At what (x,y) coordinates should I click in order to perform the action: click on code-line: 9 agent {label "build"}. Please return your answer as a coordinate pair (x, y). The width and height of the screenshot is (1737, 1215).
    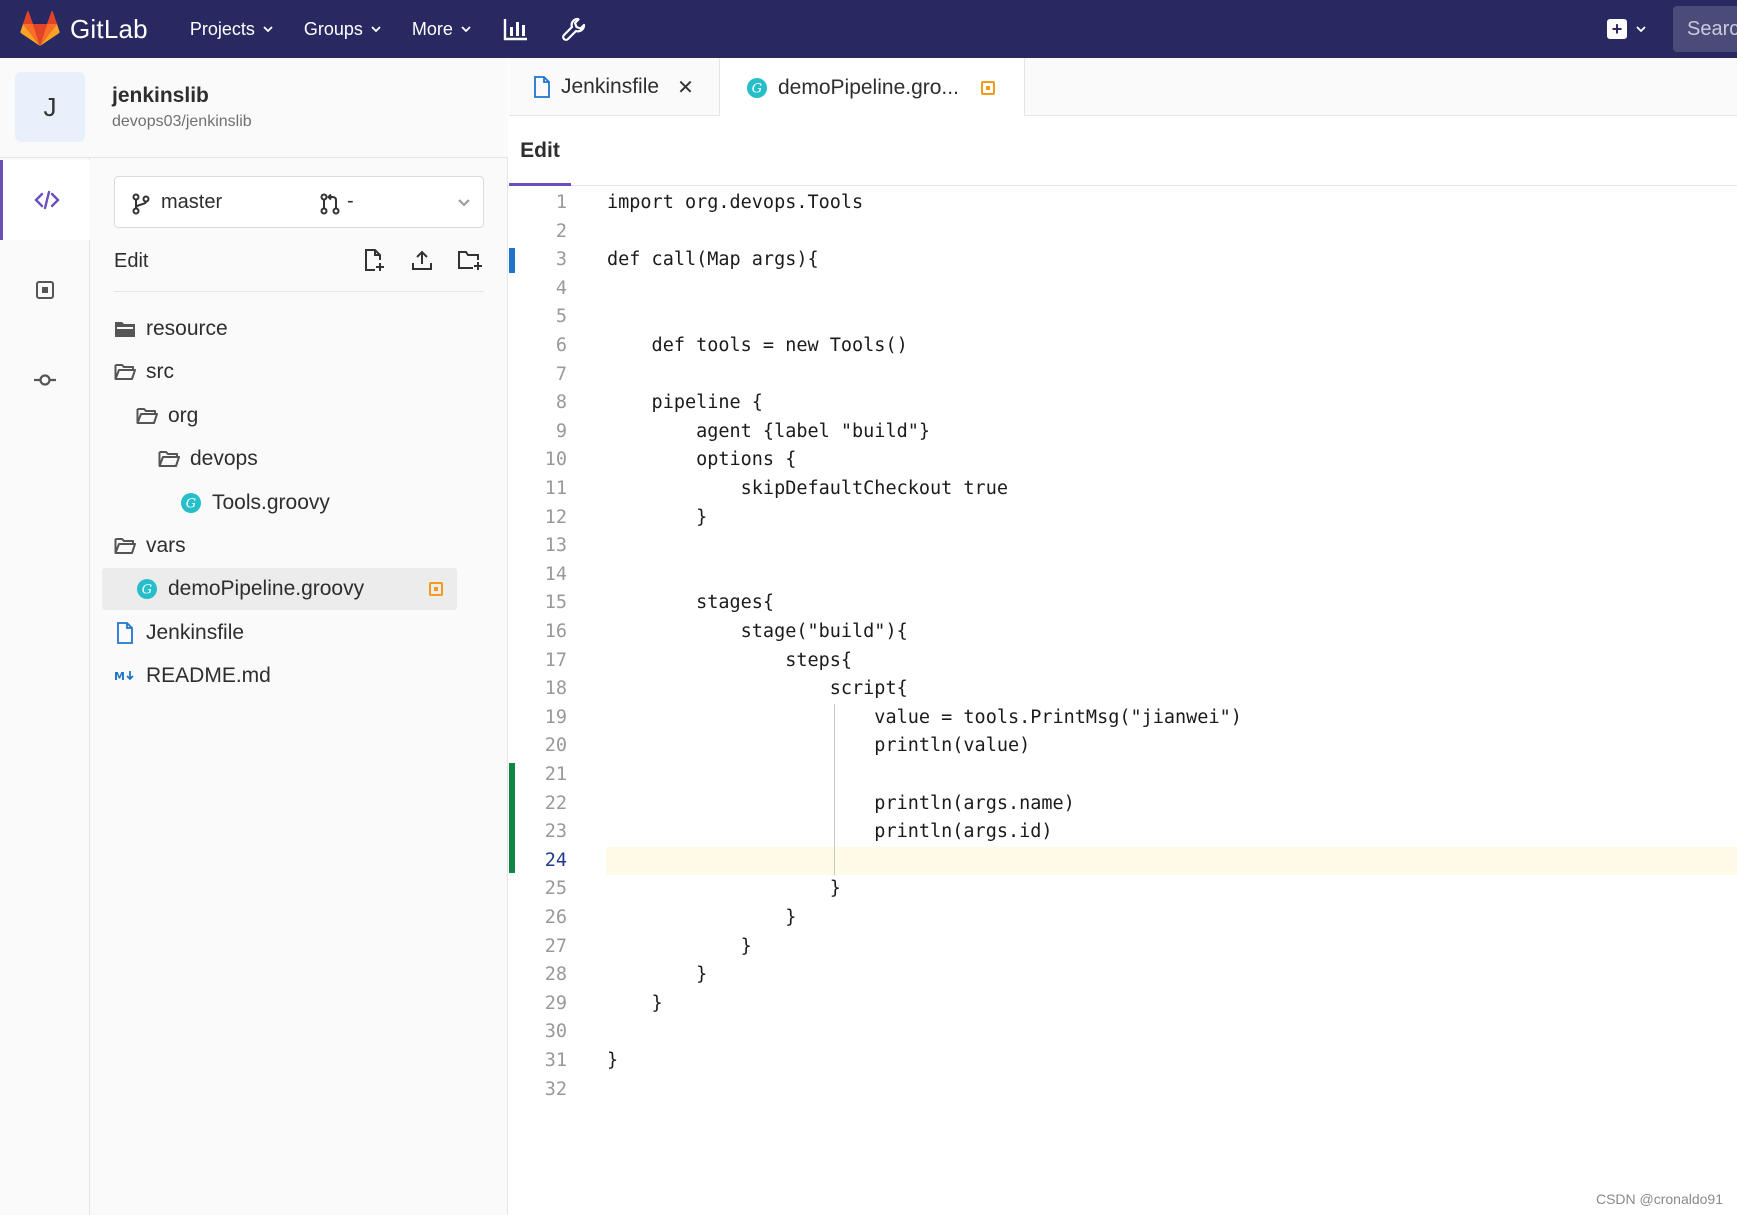
    Looking at the image, I should click on (1123, 432).